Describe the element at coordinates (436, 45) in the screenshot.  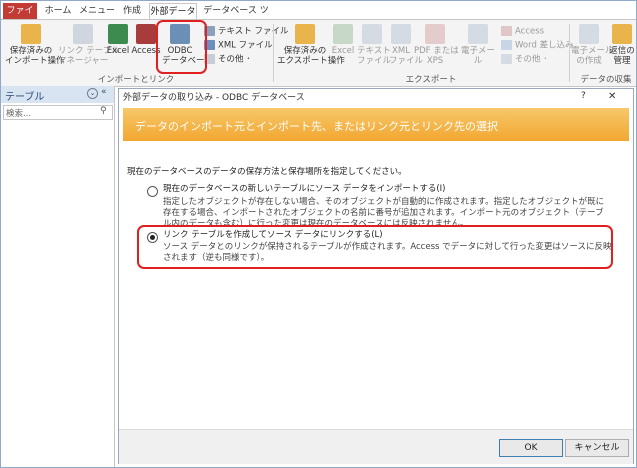
I see `export-pdf-button: PDF または XPS` at that location.